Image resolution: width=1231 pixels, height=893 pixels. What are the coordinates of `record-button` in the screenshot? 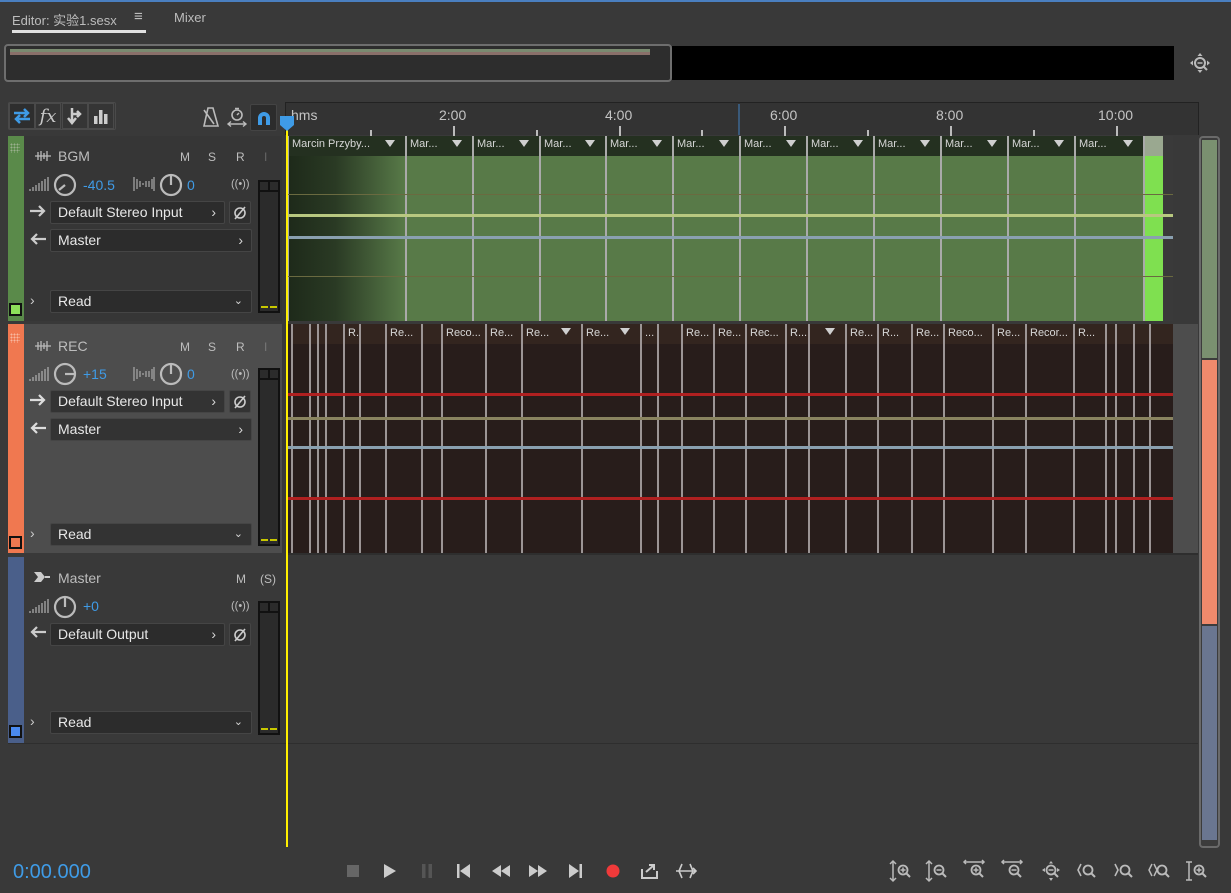 It's located at (613, 871).